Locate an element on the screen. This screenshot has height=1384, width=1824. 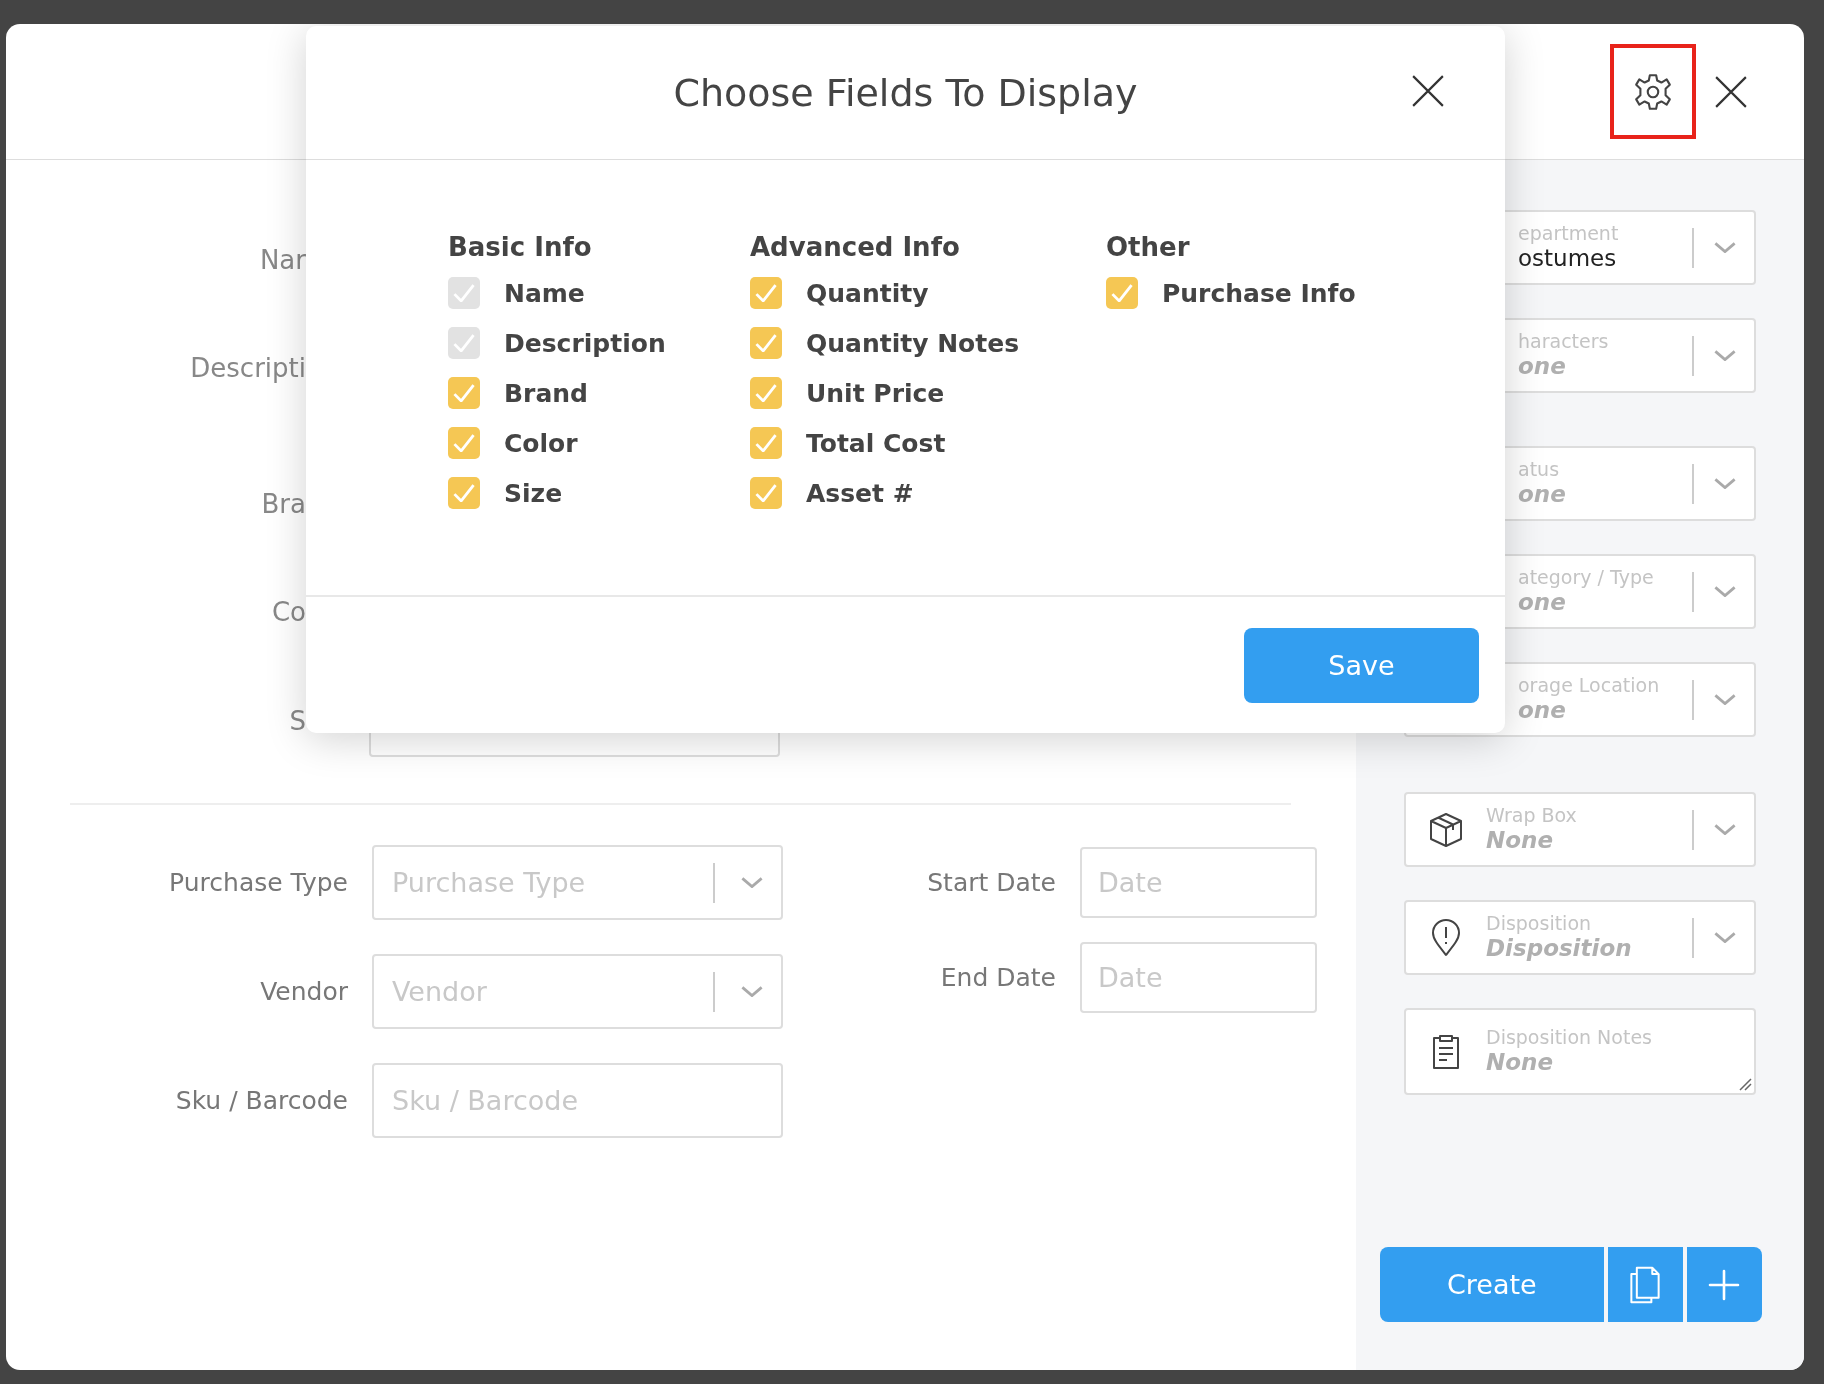
group-heading: Basic Info is located at coordinates (520, 247).